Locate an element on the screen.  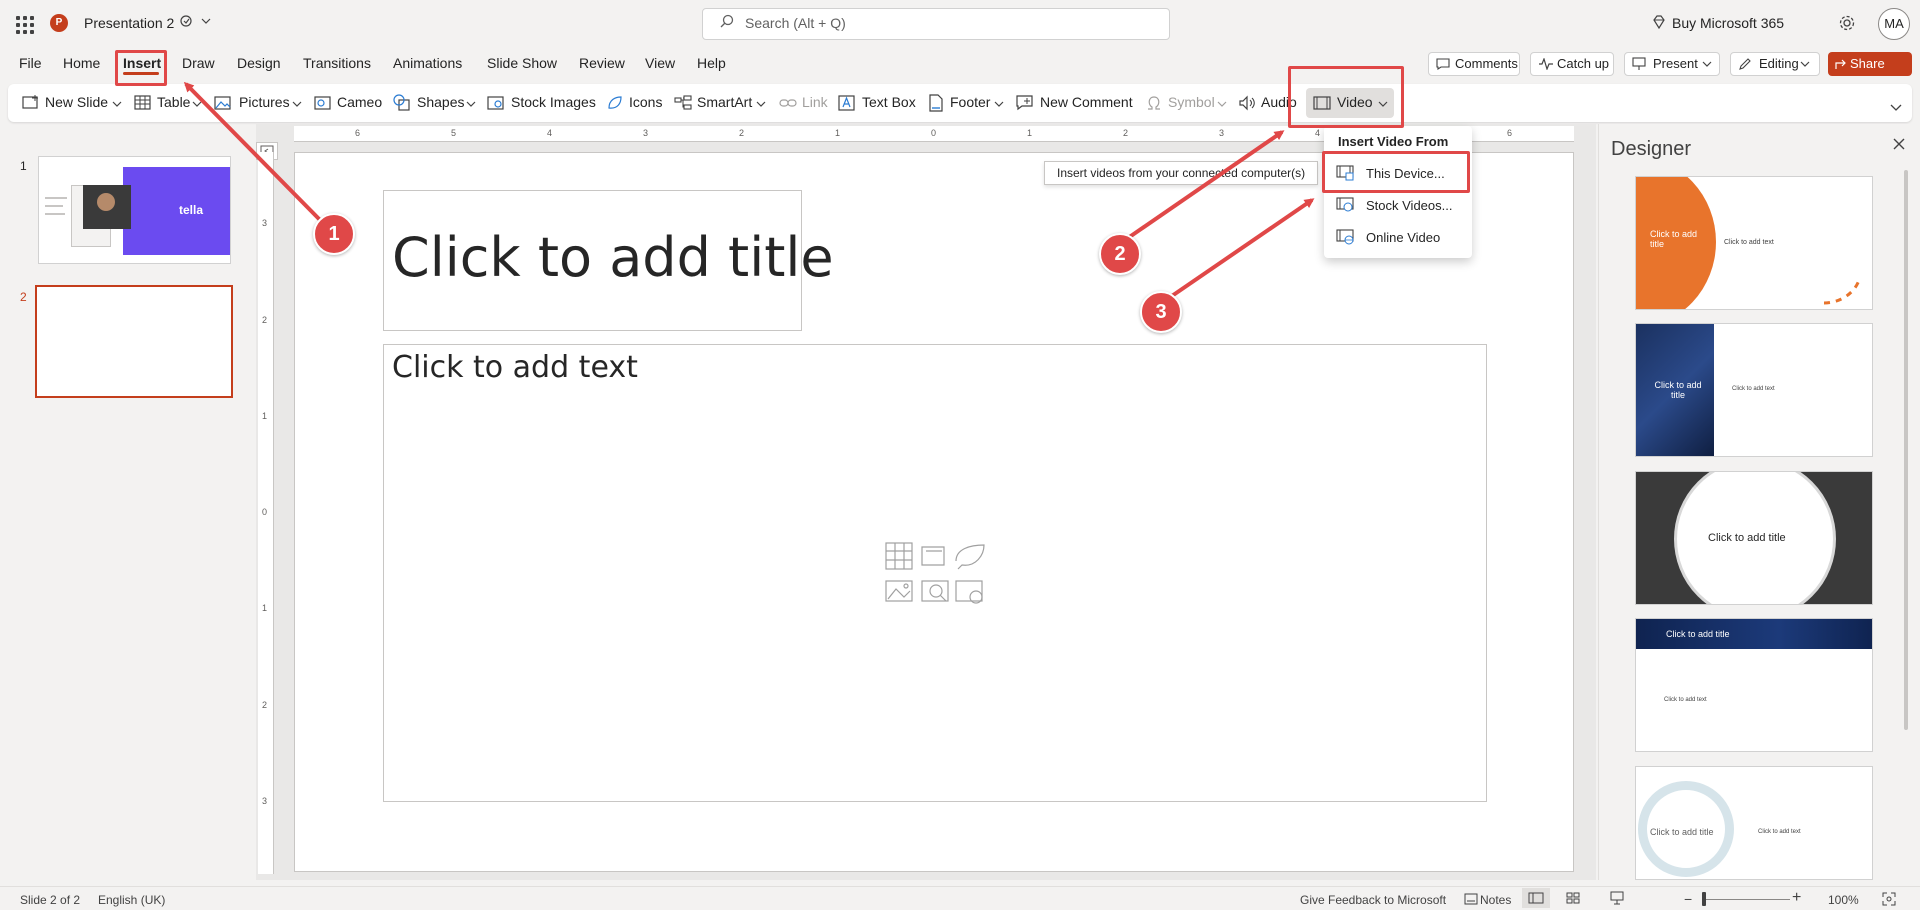
table-icon is located at coordinates (142, 102).